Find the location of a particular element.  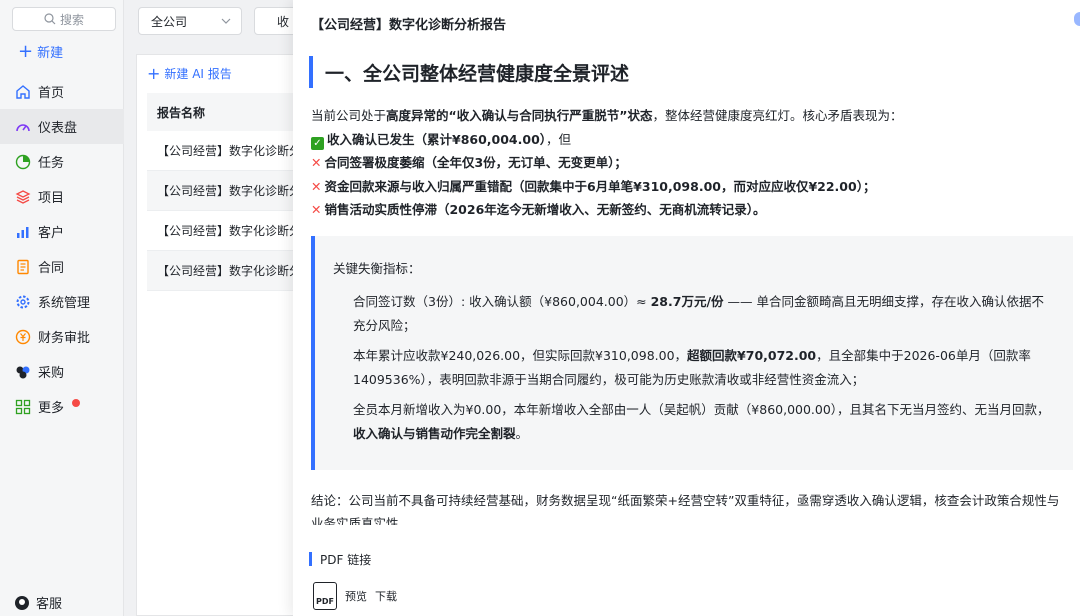

dashboard-icon is located at coordinates (23, 127).